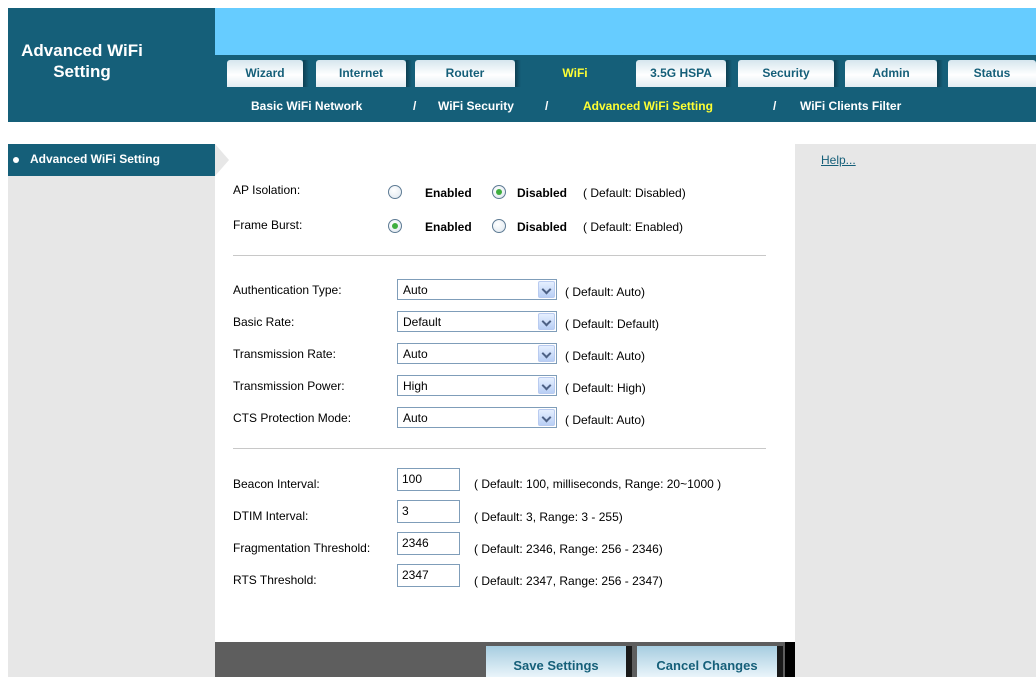 The image size is (1036, 677). What do you see at coordinates (499, 226) in the screenshot?
I see `frame-burst-disabled-radio` at bounding box center [499, 226].